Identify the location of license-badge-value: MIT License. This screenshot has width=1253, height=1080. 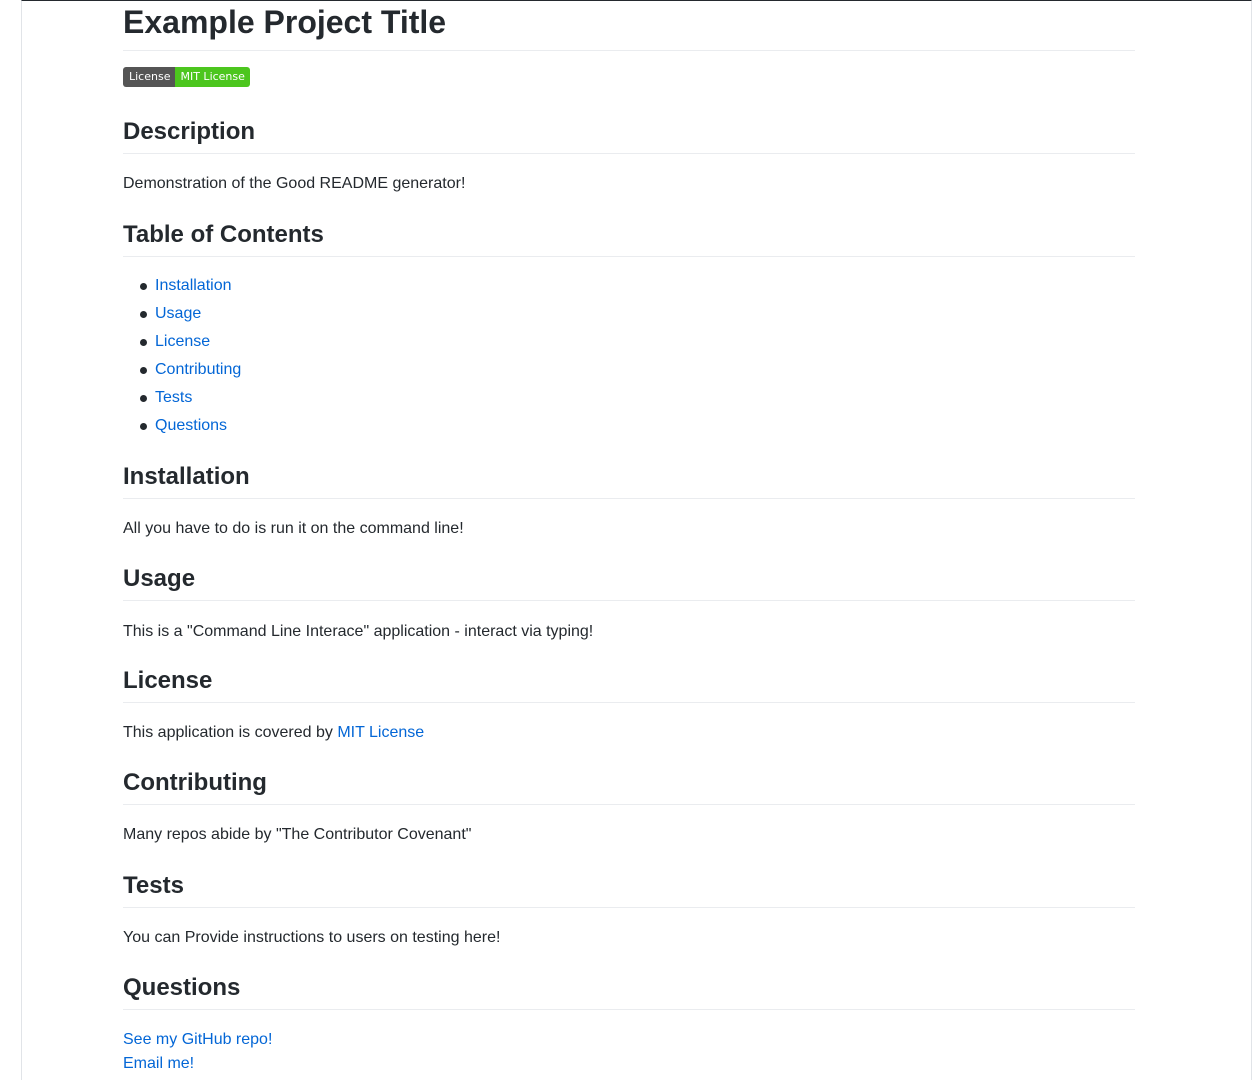
(212, 77).